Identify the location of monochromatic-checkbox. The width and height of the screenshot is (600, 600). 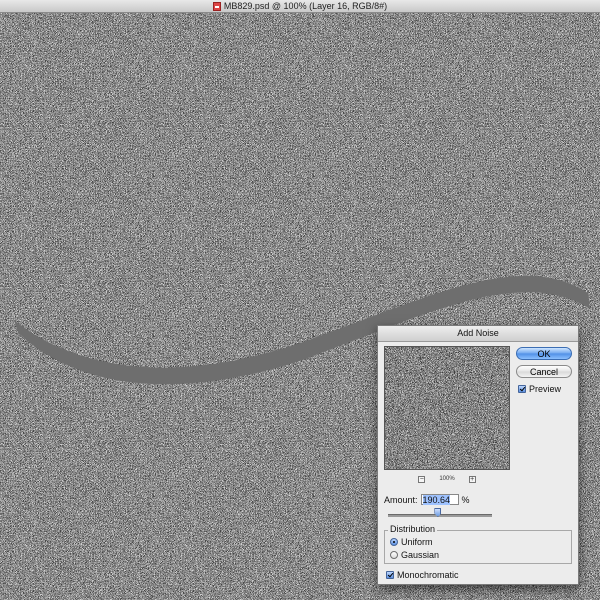
(390, 575).